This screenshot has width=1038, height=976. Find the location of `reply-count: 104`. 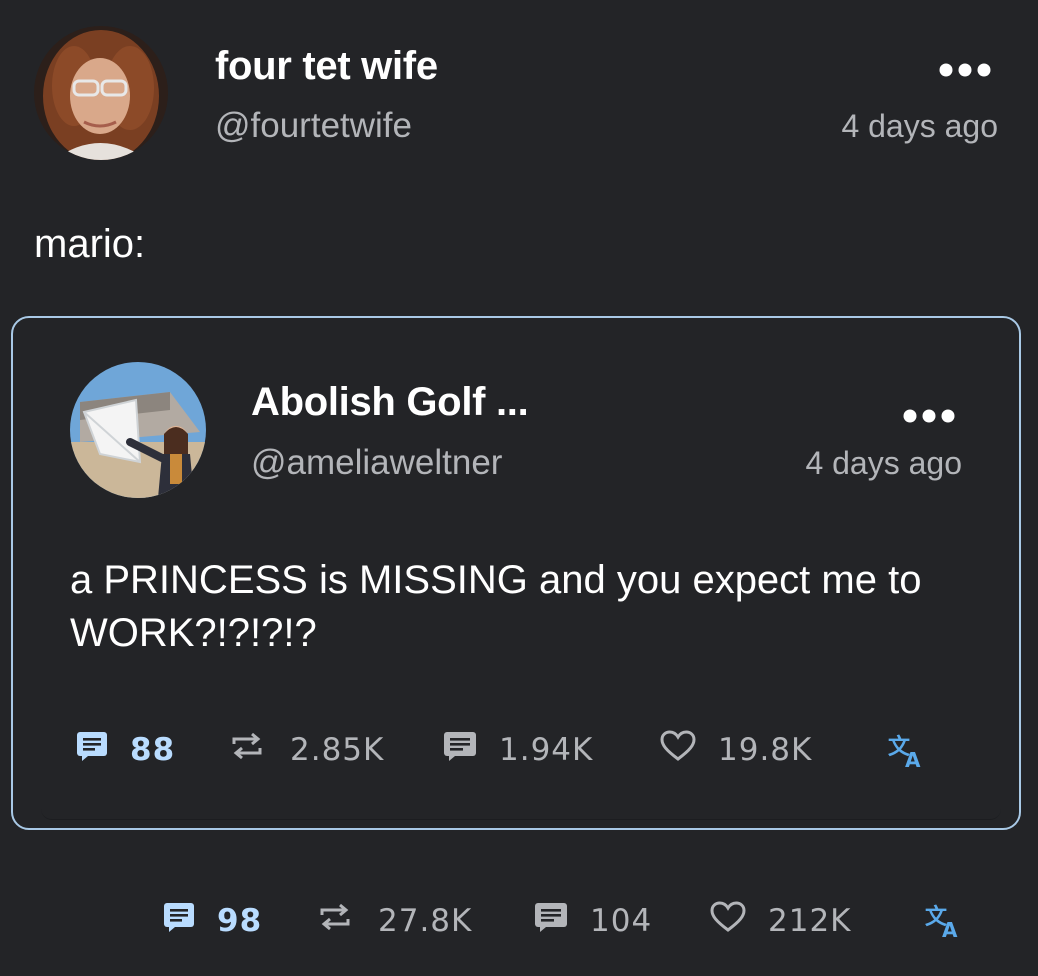

reply-count: 104 is located at coordinates (621, 921).